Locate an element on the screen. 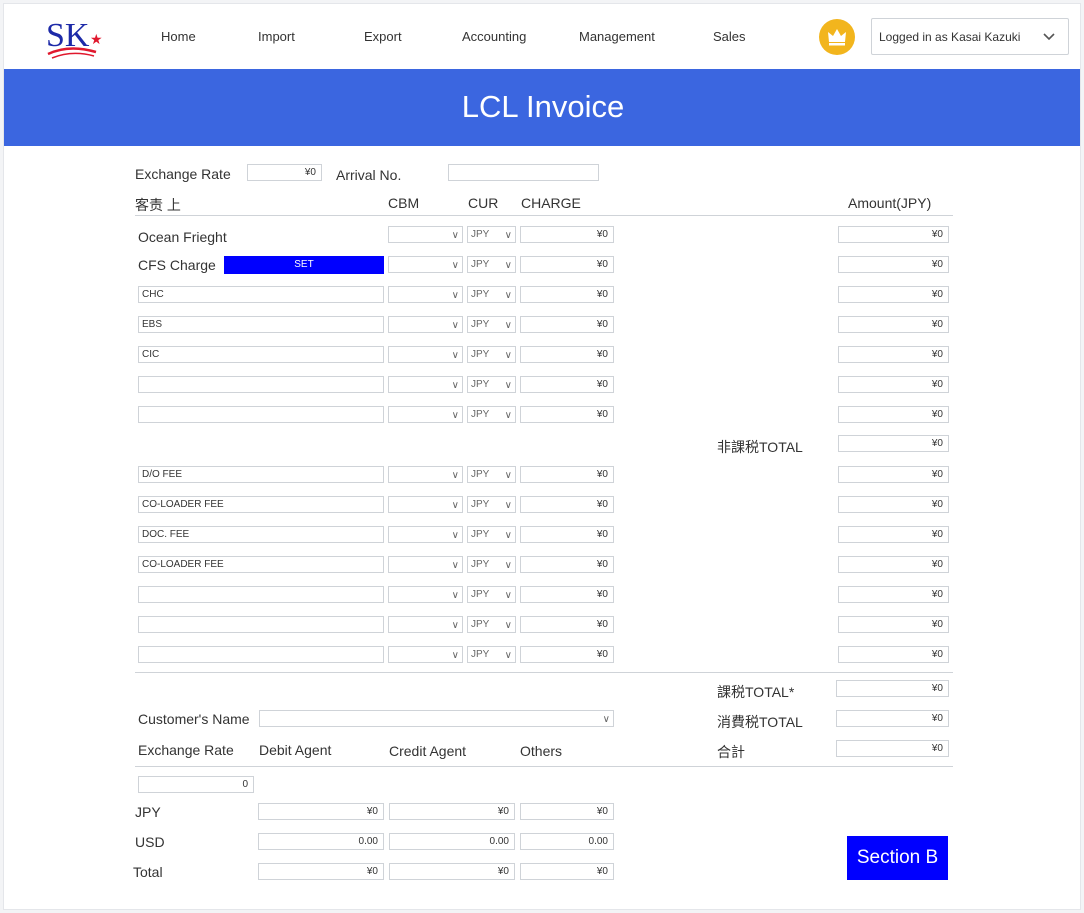 Image resolution: width=1084 pixels, height=913 pixels. section-b-button: Section B is located at coordinates (897, 858).